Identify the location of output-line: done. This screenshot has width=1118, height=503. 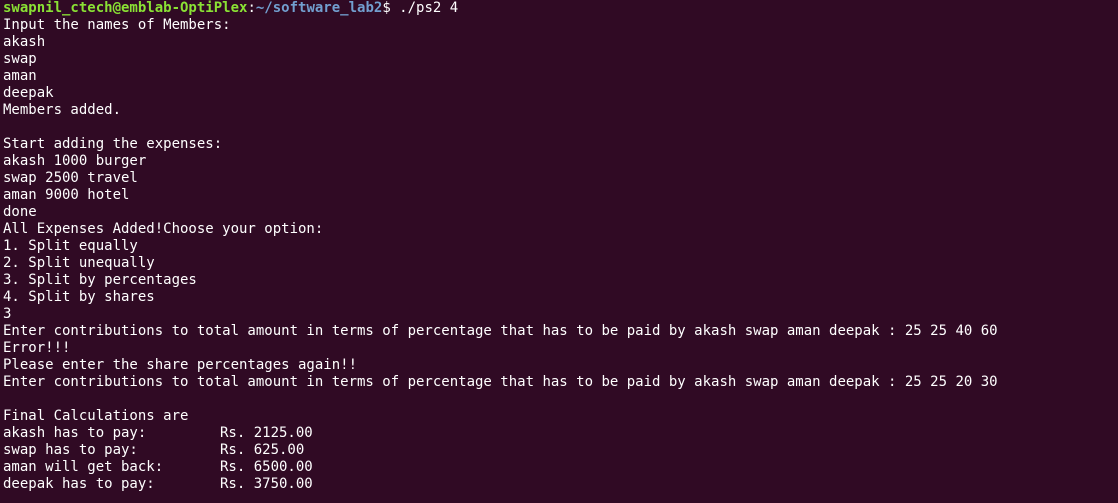
(20, 212).